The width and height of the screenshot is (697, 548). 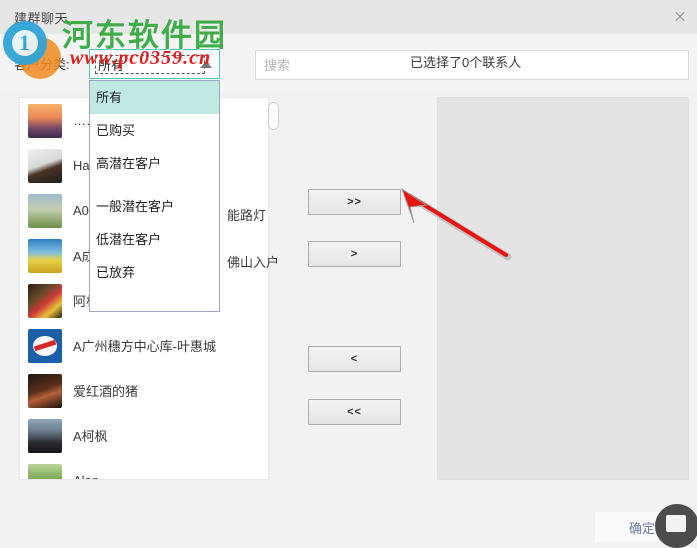 I want to click on category-dropdown-list: 所有 已购买 高潜在客户一般潜在客户 低潜在客户 已放弃, so click(x=154, y=196).